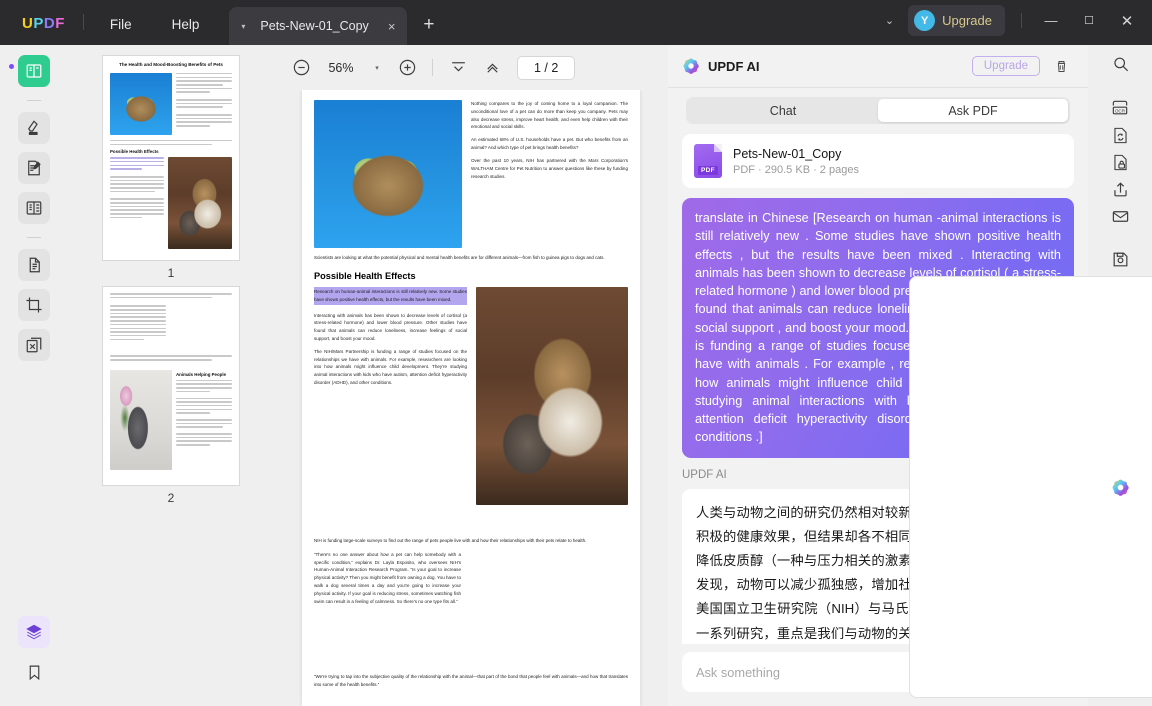 The width and height of the screenshot is (1152, 706). Describe the element at coordinates (38, 23) in the screenshot. I see `logo-letter-p: P` at that location.